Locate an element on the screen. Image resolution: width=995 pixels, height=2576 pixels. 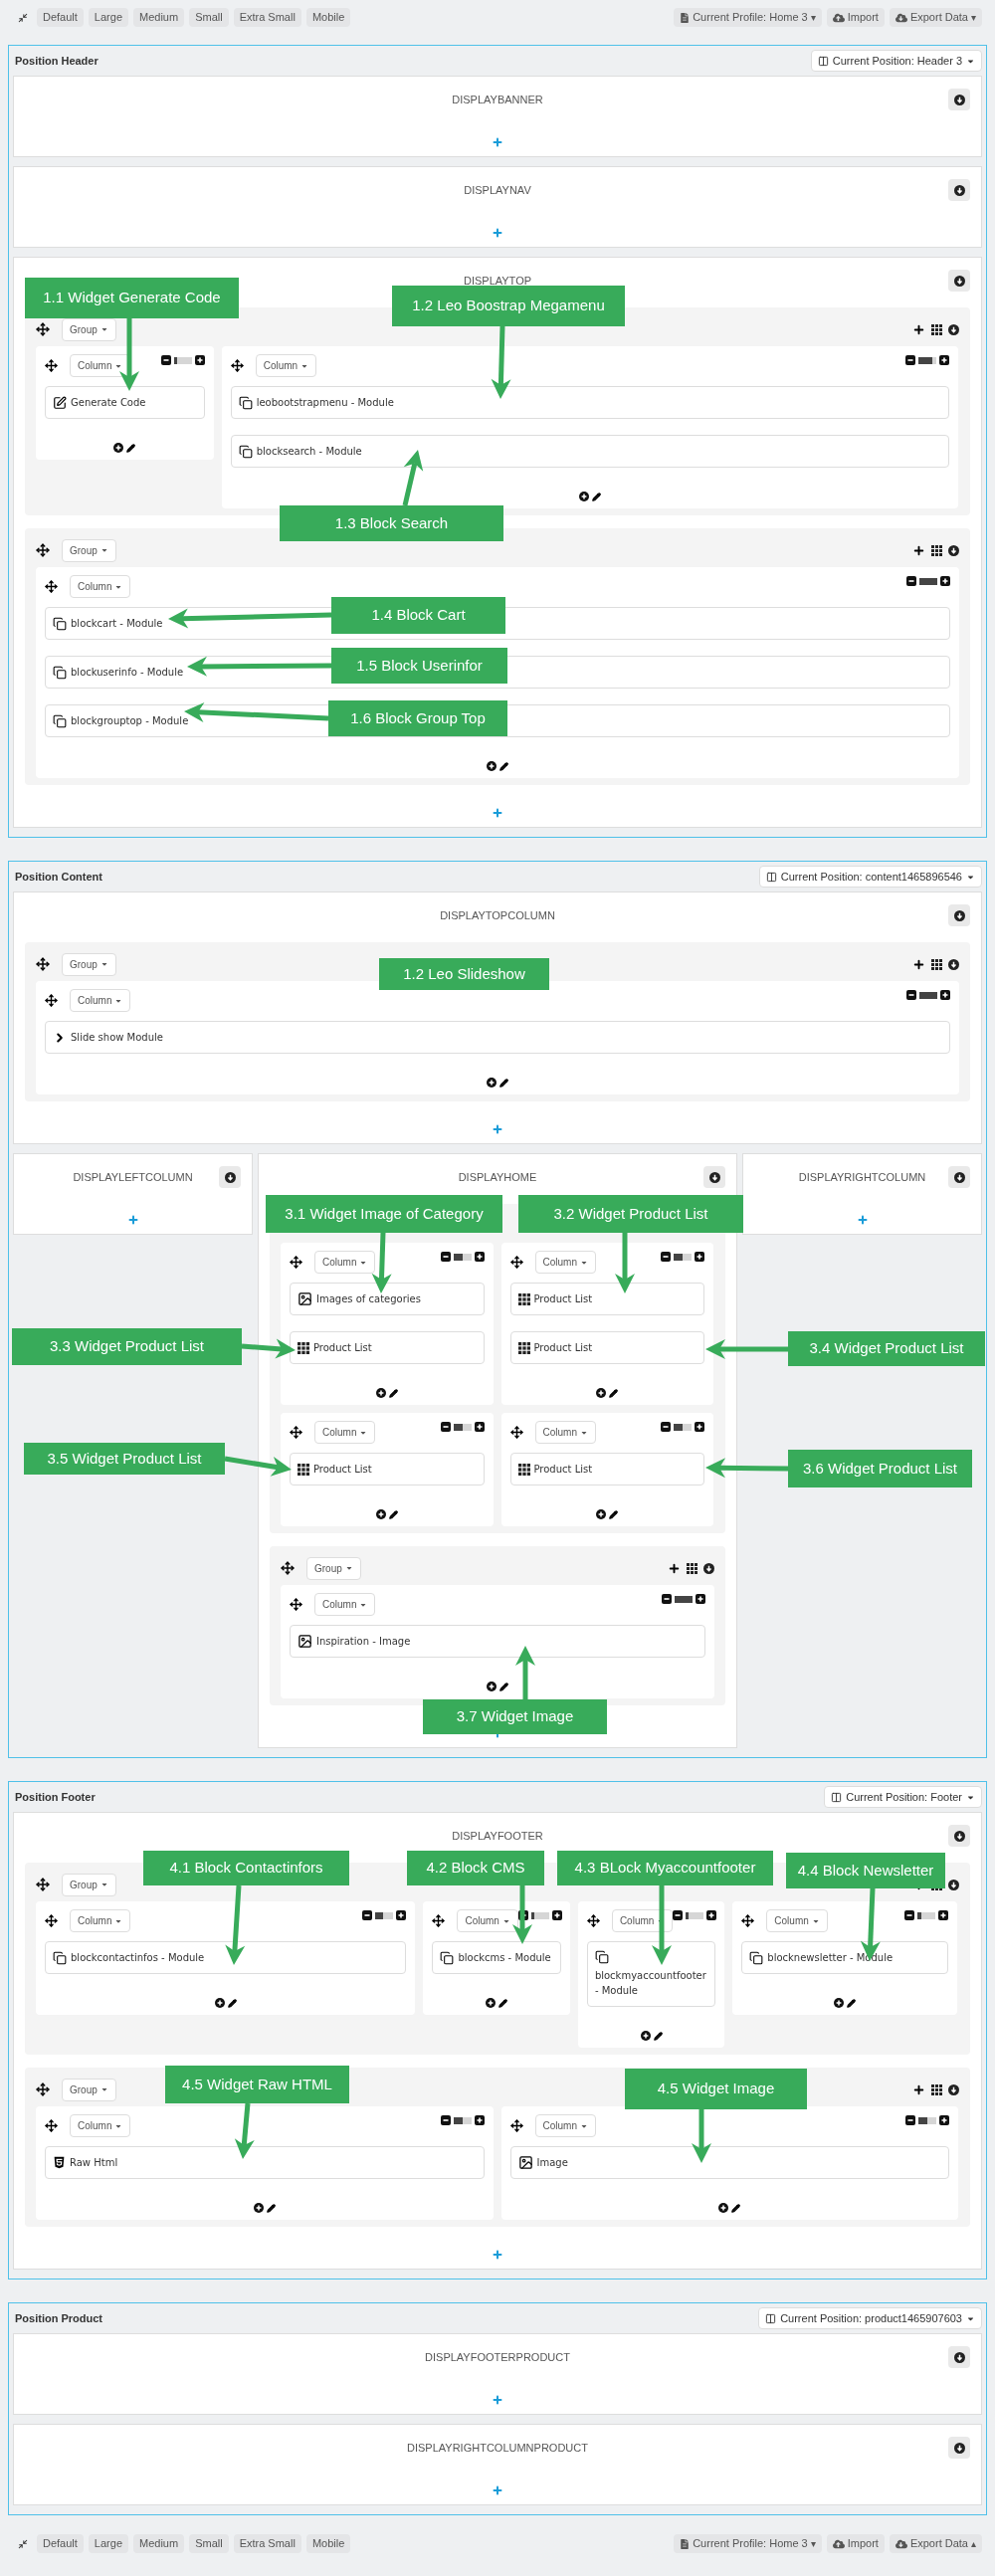
device-button: Mobile is located at coordinates (328, 2543).